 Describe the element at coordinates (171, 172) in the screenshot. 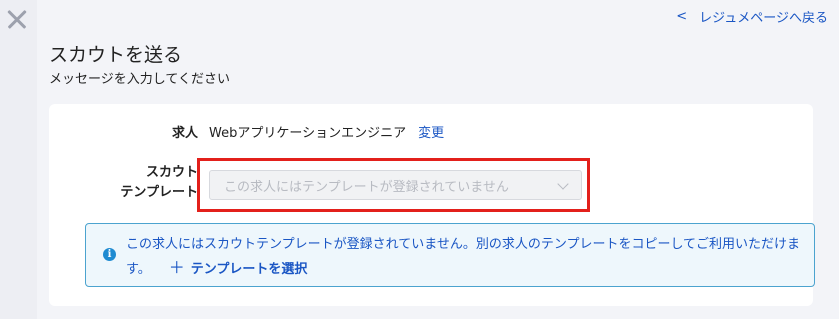

I see `template-label-line1: スカウト` at that location.